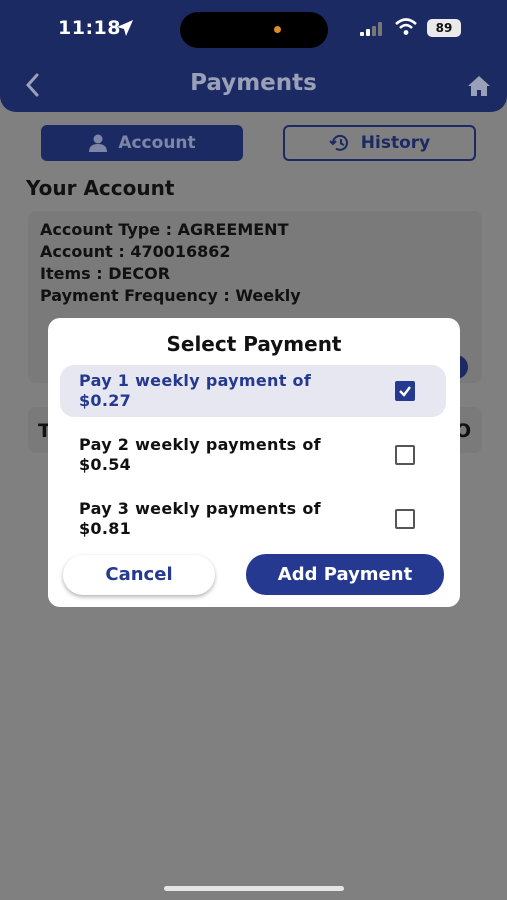 The image size is (507, 900). I want to click on cancel-button: Cancel, so click(139, 575).